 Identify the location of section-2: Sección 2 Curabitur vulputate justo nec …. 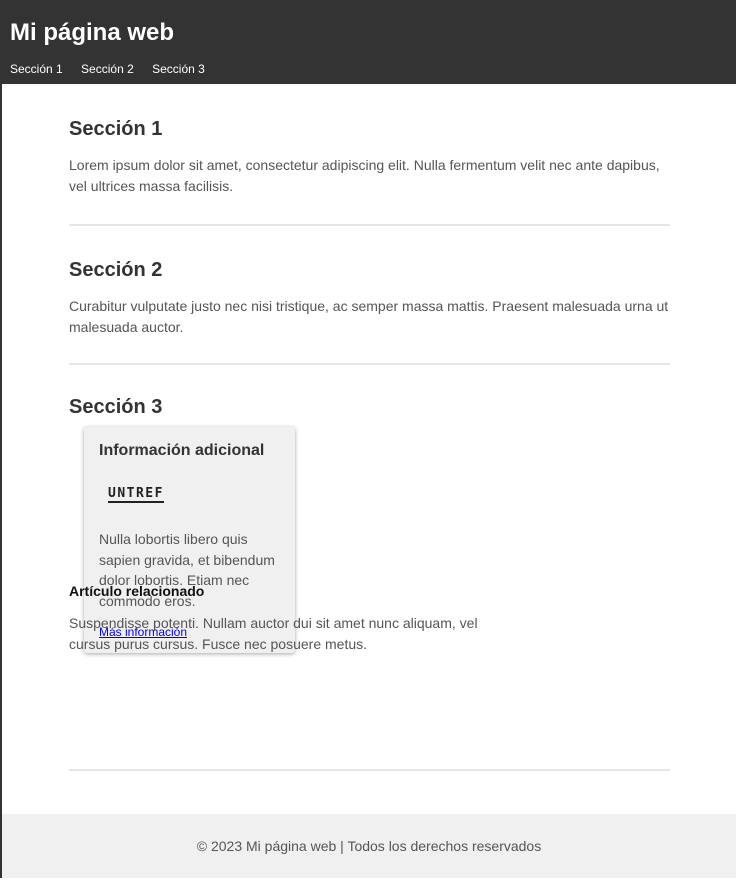
(369, 295).